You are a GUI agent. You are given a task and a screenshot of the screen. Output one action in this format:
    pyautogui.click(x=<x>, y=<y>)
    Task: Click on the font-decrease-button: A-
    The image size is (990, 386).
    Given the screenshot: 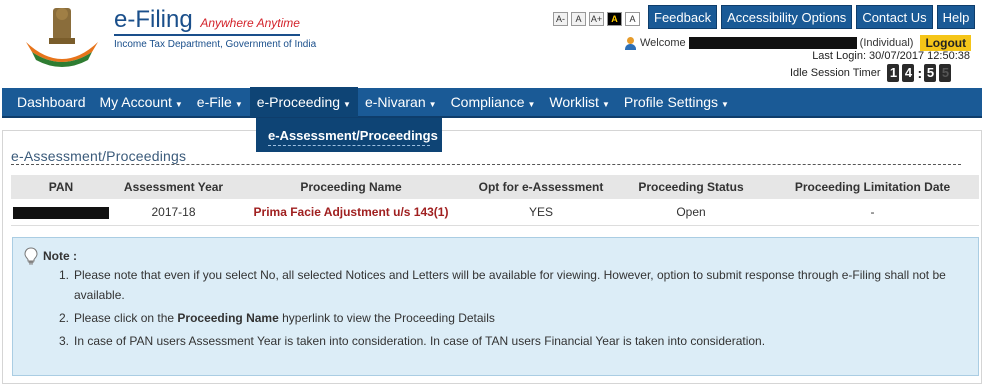 What is the action you would take?
    pyautogui.click(x=560, y=19)
    